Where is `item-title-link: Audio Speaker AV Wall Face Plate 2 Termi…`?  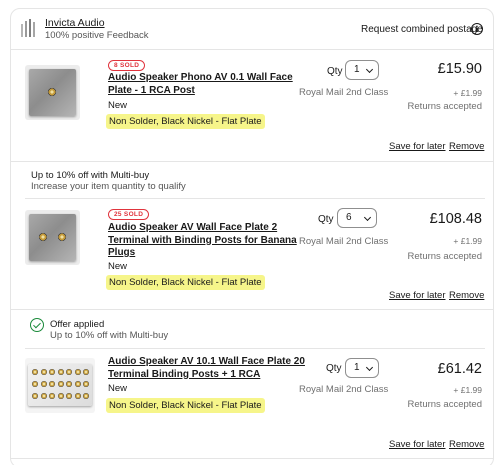 item-title-link: Audio Speaker AV Wall Face Plate 2 Termi… is located at coordinates (203, 241).